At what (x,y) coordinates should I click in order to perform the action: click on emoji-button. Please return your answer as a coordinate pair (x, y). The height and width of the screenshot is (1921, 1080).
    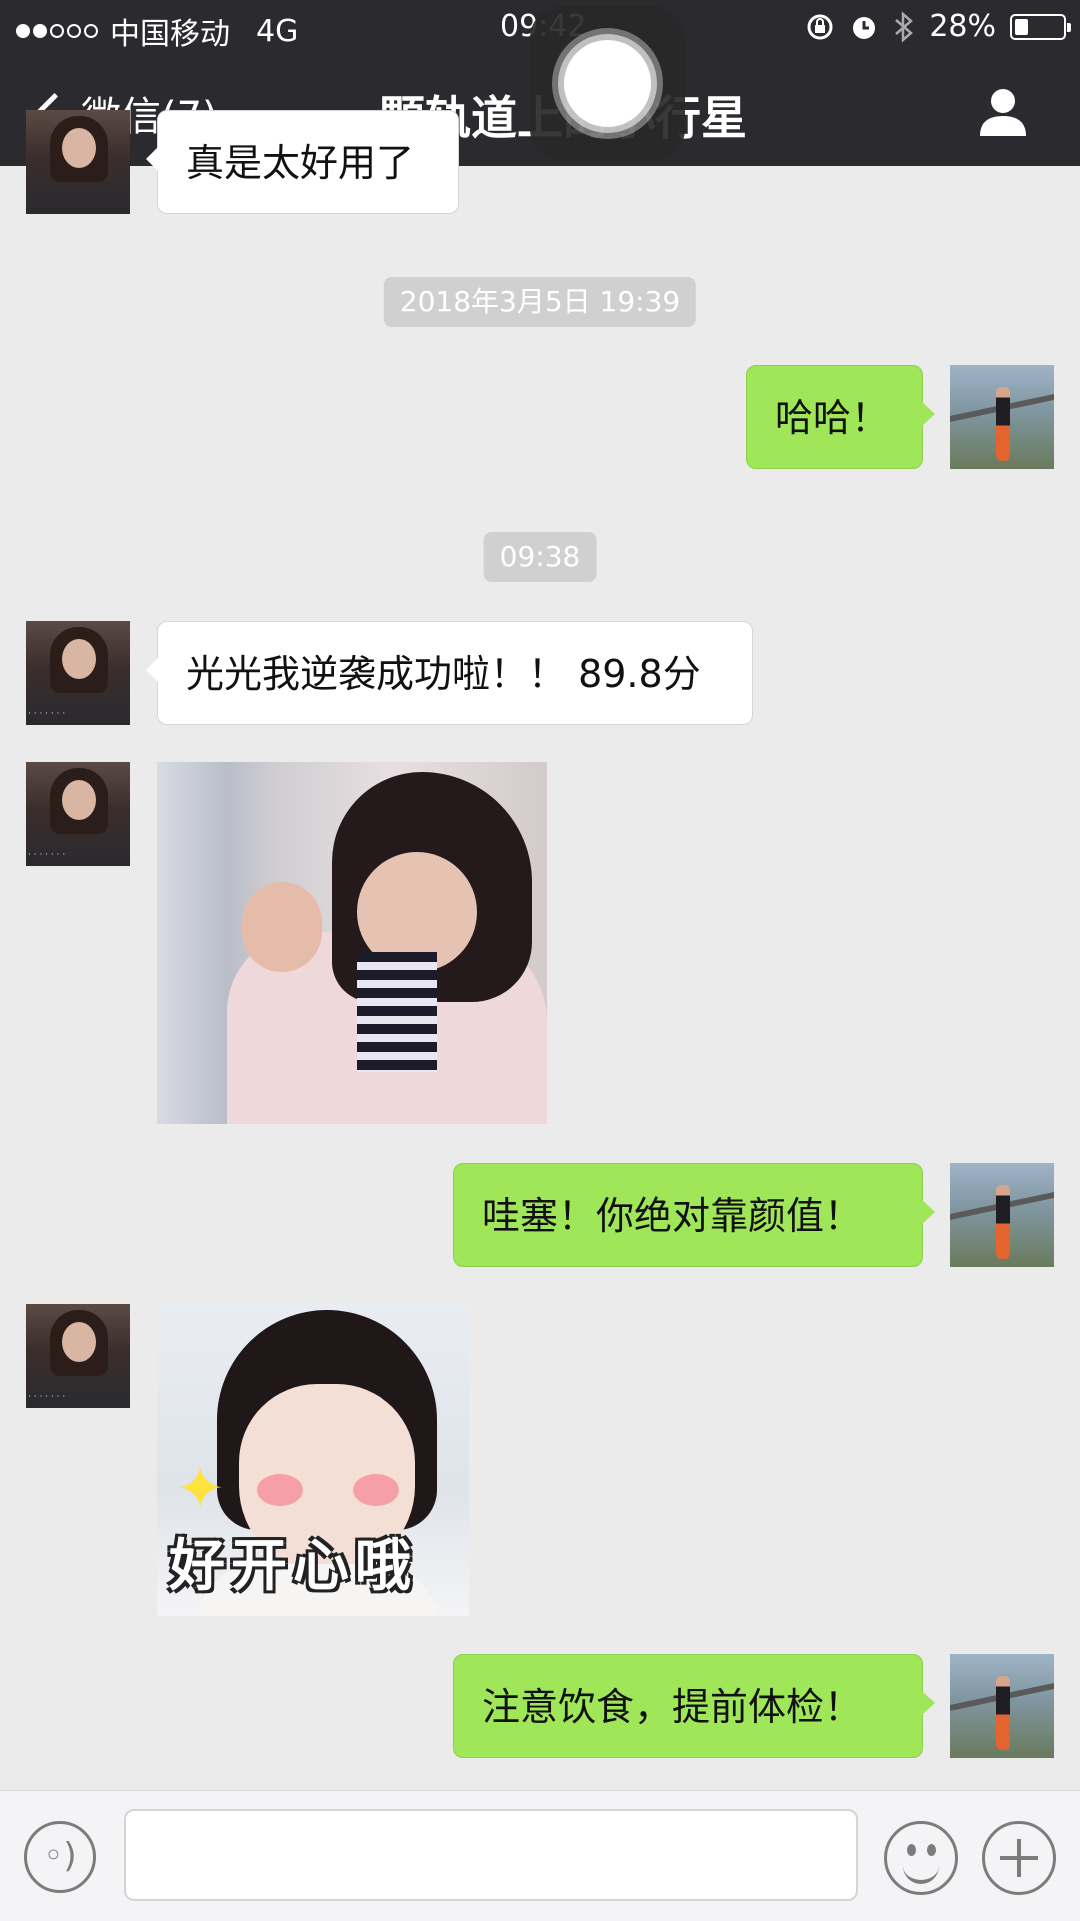
    Looking at the image, I should click on (921, 1858).